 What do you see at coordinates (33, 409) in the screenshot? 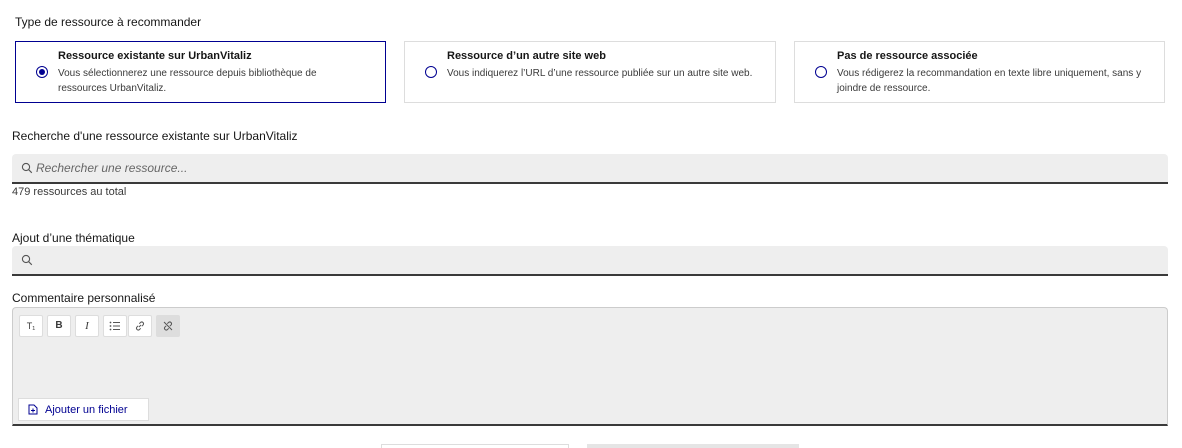
I see `file-add-icon` at bounding box center [33, 409].